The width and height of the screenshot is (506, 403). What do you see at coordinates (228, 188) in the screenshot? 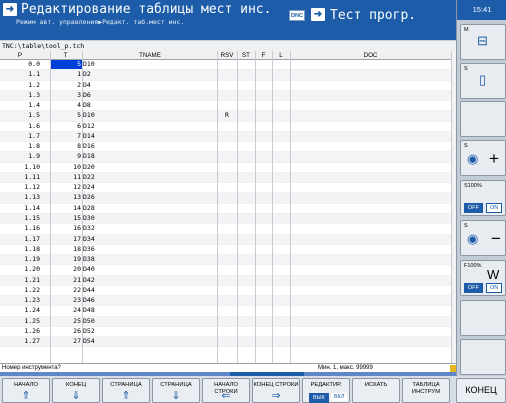
I see `table-row: 1.12 12 D24` at bounding box center [228, 188].